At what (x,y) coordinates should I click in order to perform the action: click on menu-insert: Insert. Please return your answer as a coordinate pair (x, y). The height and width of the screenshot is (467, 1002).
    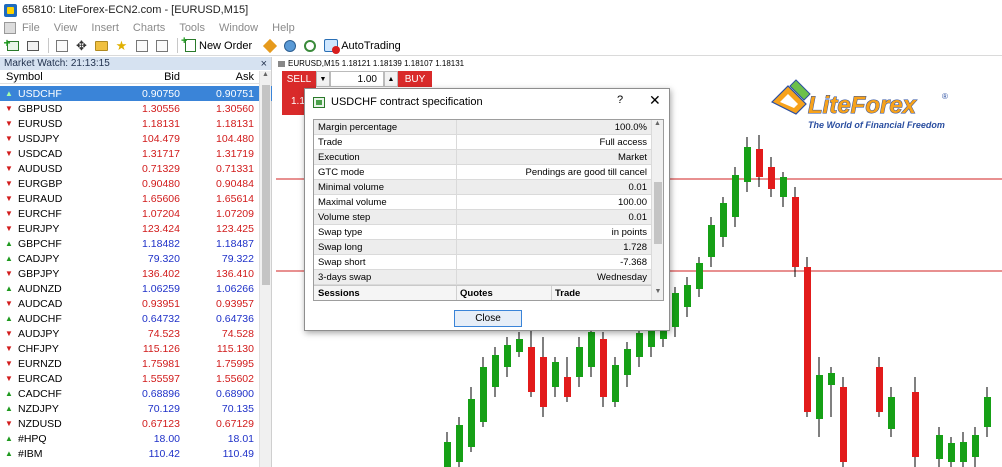
    Looking at the image, I should click on (105, 28).